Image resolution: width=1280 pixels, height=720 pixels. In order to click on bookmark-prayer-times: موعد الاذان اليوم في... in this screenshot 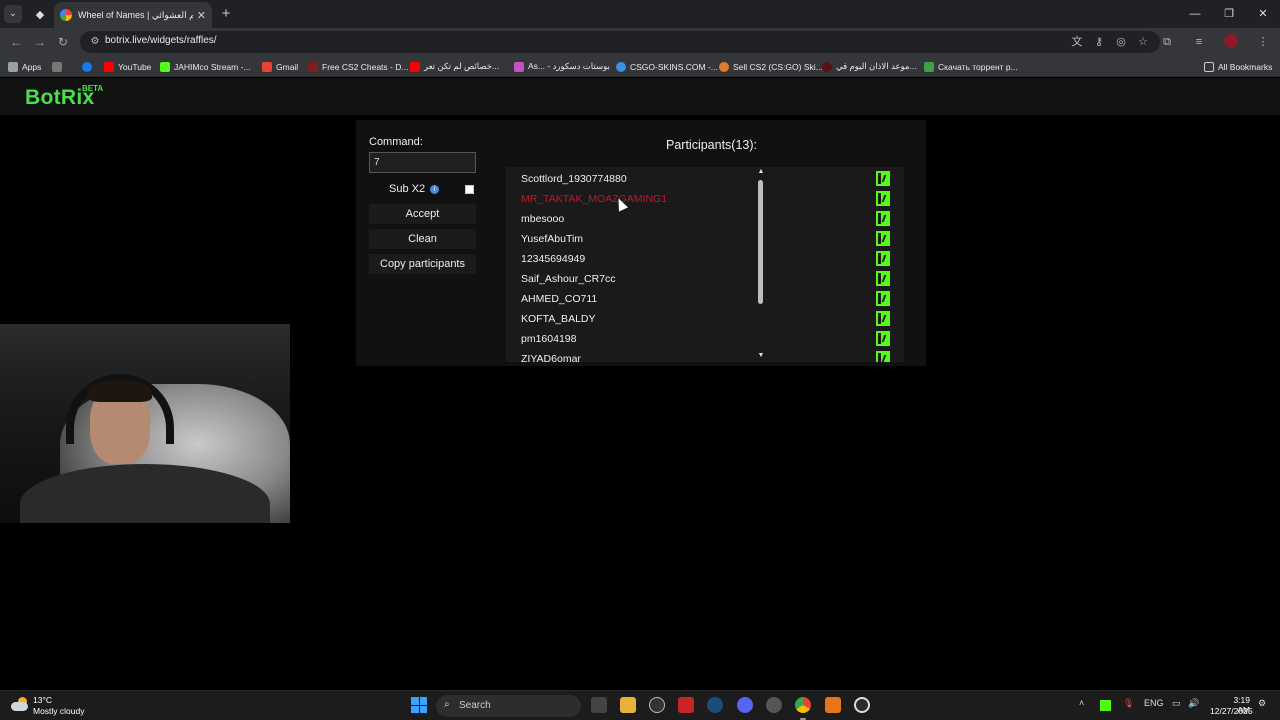, I will do `click(869, 66)`.